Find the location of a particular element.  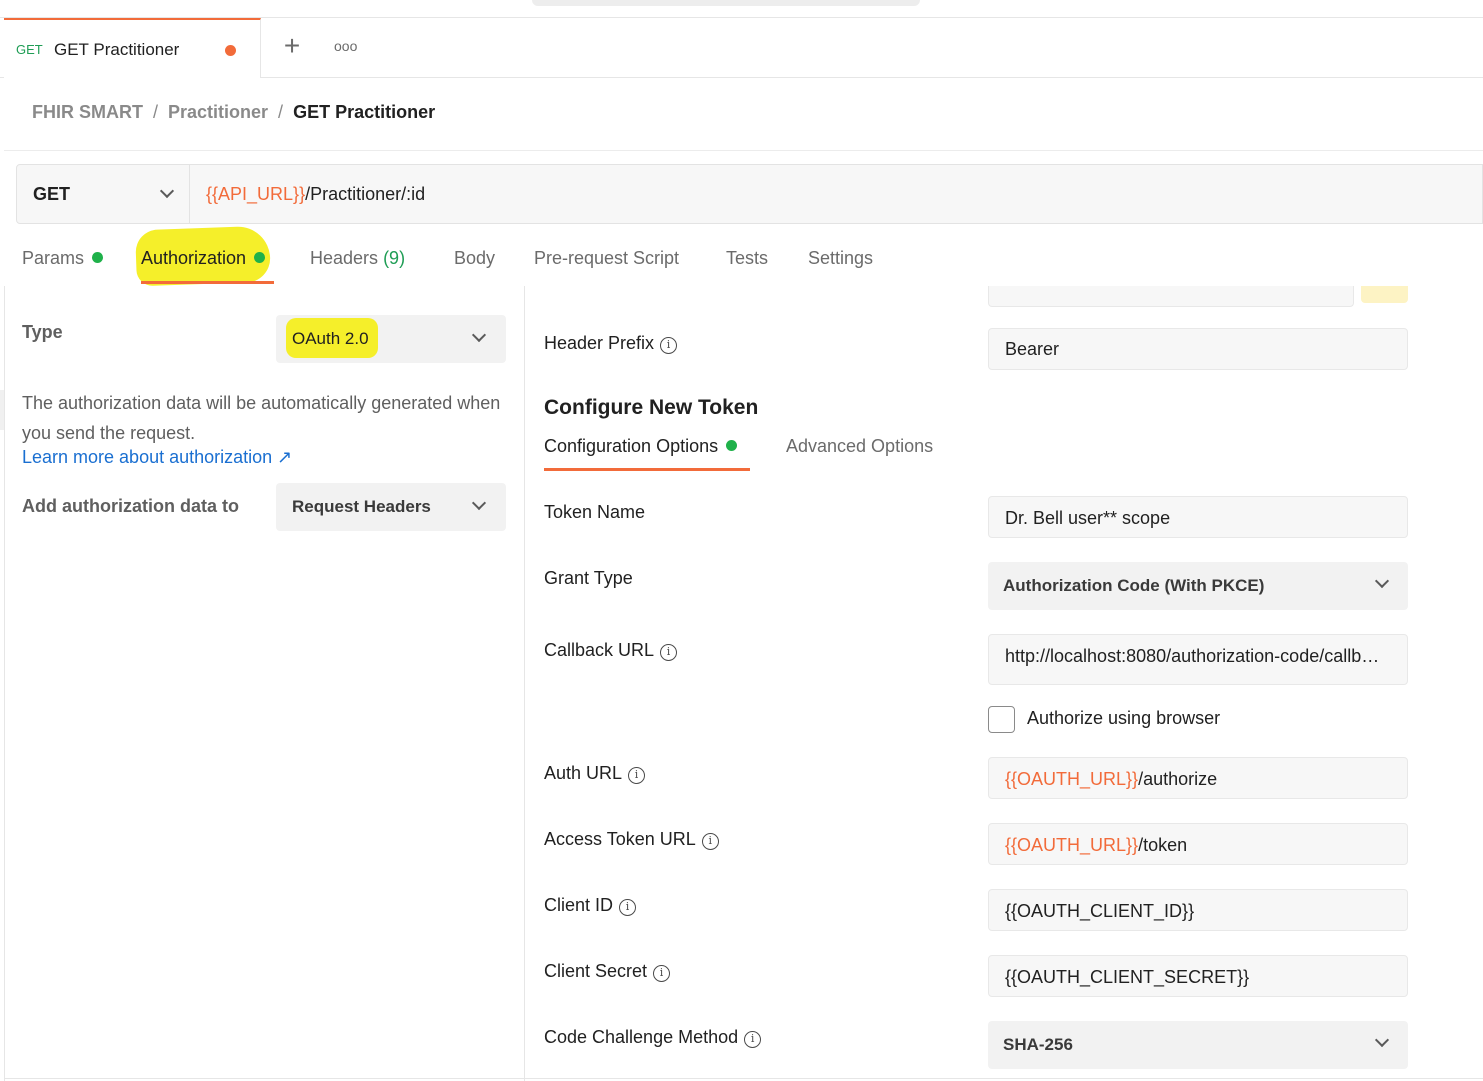

client-id-label: Client ID i is located at coordinates (590, 905).